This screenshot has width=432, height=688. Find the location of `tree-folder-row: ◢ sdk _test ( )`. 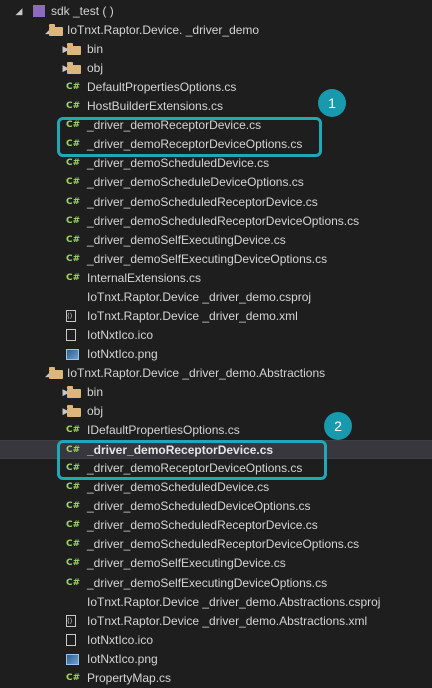

tree-folder-row: ◢ sdk _test ( ) is located at coordinates (216, 11).